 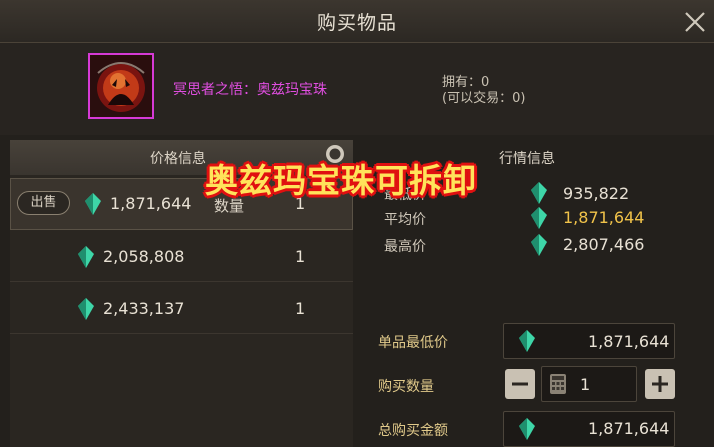 I want to click on listing-price: 1,871,644, so click(x=151, y=203).